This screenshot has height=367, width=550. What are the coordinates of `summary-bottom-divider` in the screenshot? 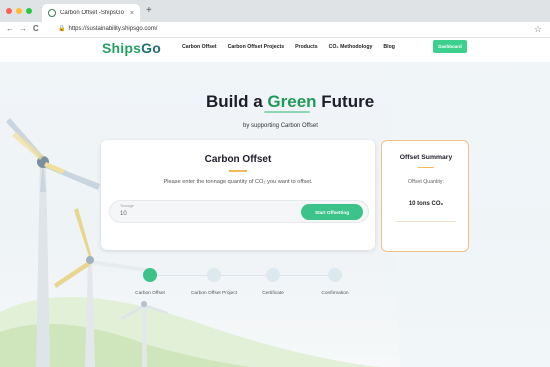 It's located at (426, 221).